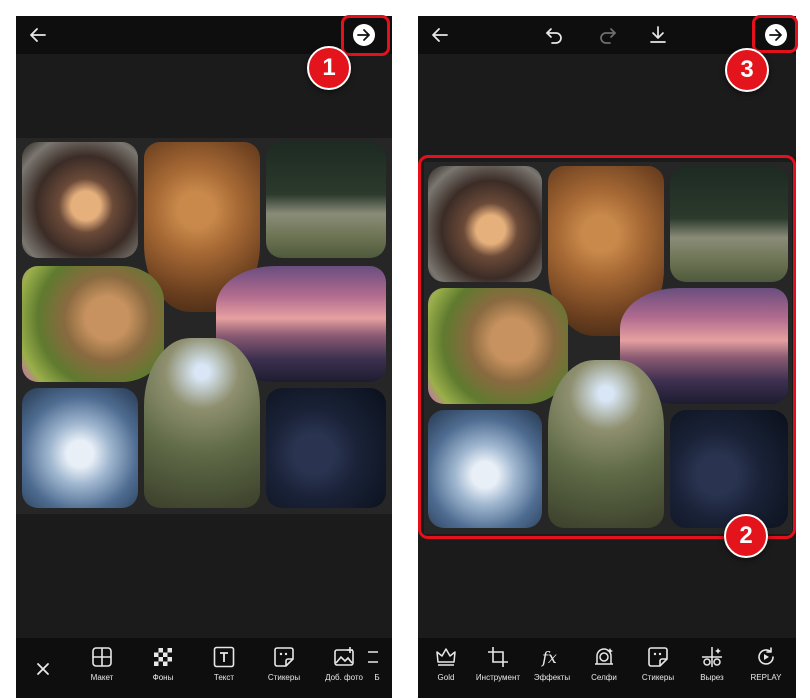 This screenshot has width=810, height=700. I want to click on collage-photo-forest, so click(202, 423).